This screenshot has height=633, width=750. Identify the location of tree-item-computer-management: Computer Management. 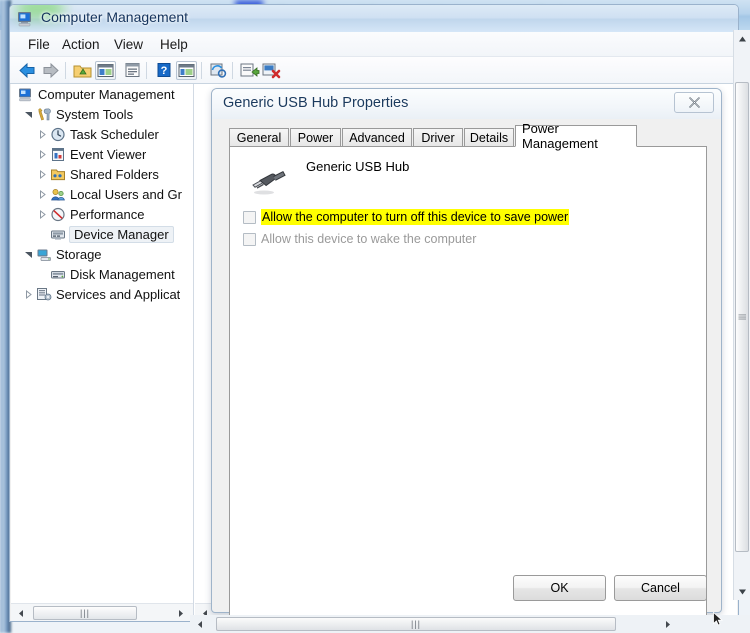
(102, 94).